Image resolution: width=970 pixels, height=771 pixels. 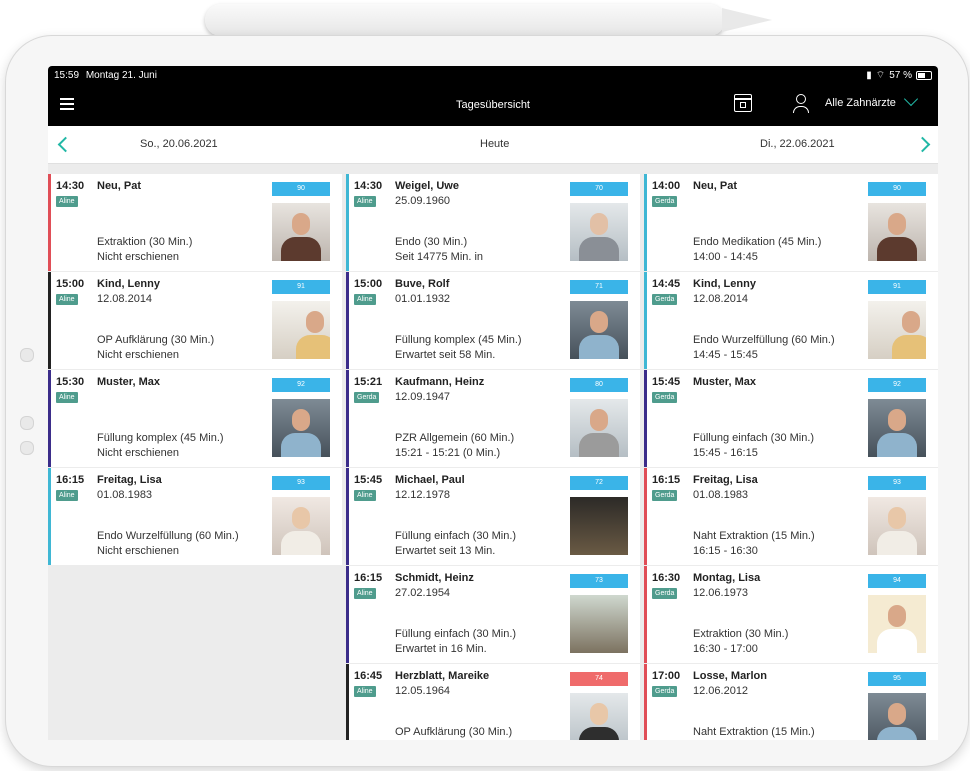 What do you see at coordinates (431, 242) in the screenshot?
I see `treatment: Endo (30 Min.)` at bounding box center [431, 242].